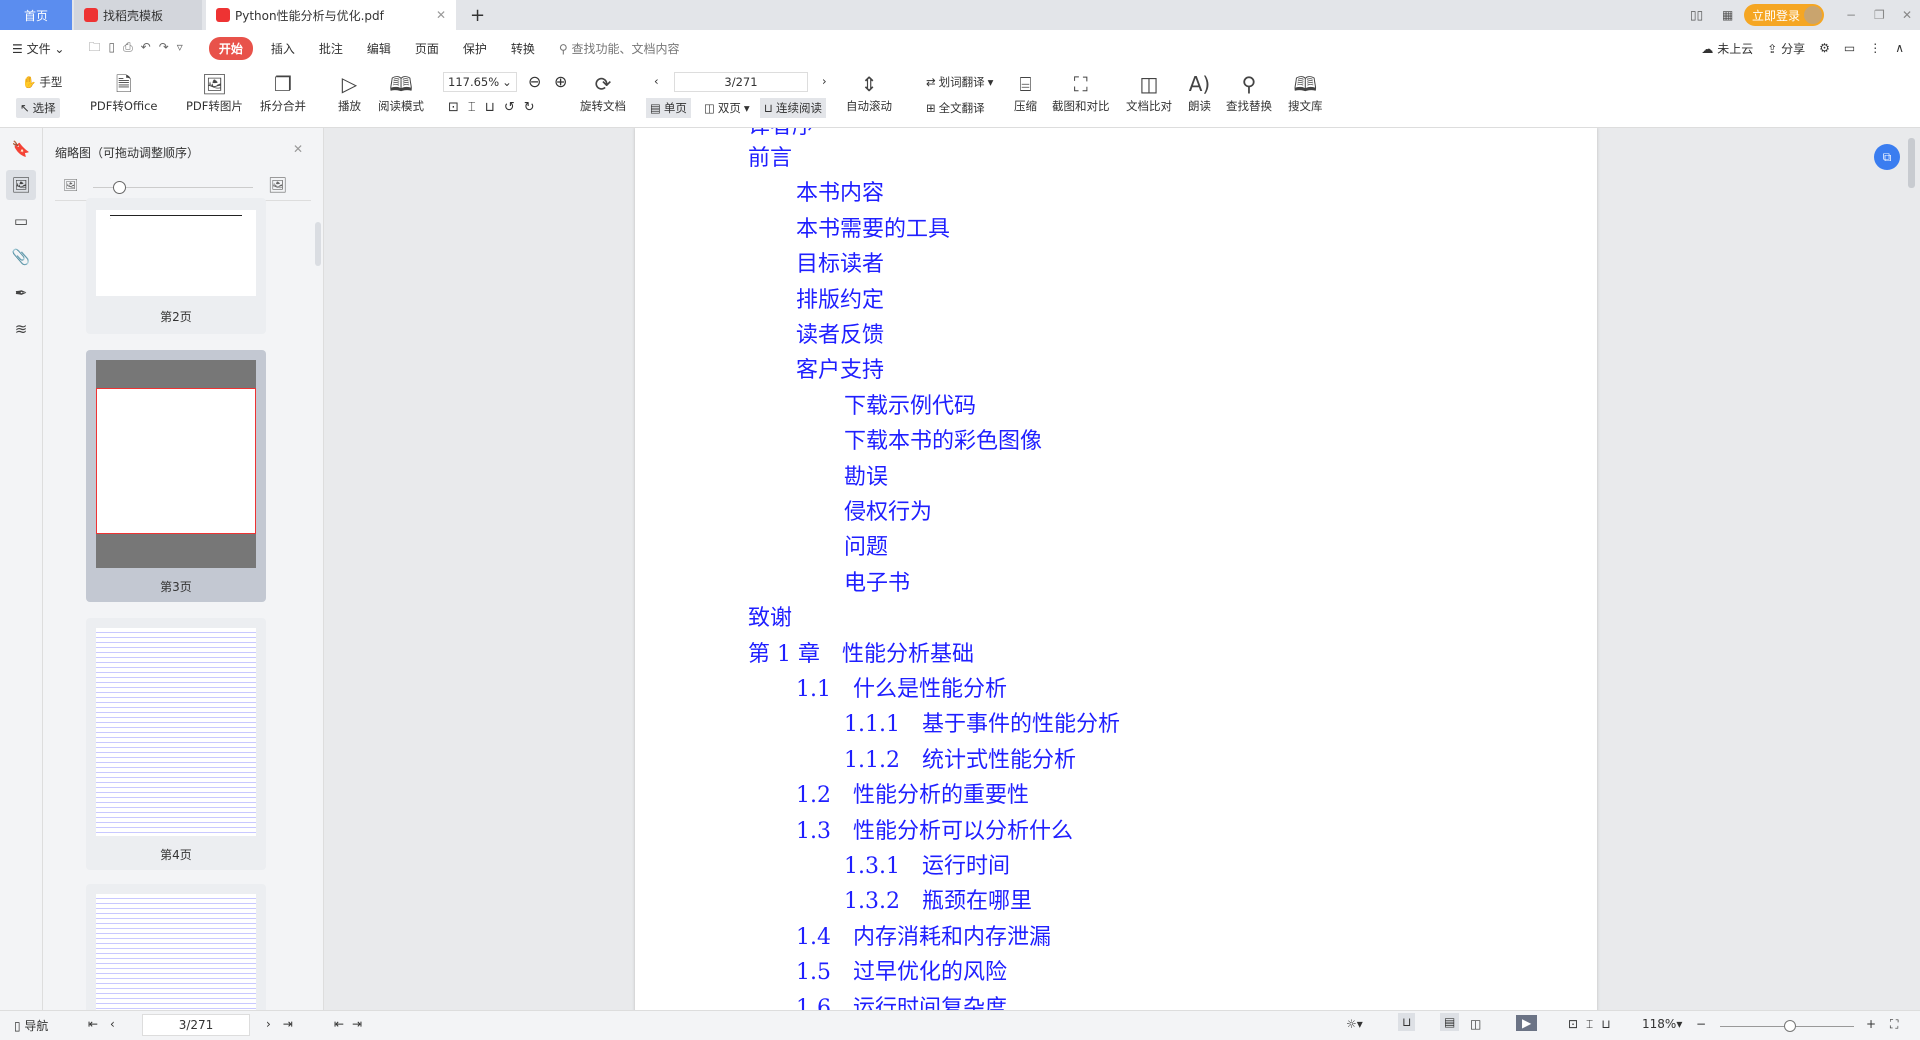  Describe the element at coordinates (331, 48) in the screenshot. I see `menu-annotate: 批注` at that location.